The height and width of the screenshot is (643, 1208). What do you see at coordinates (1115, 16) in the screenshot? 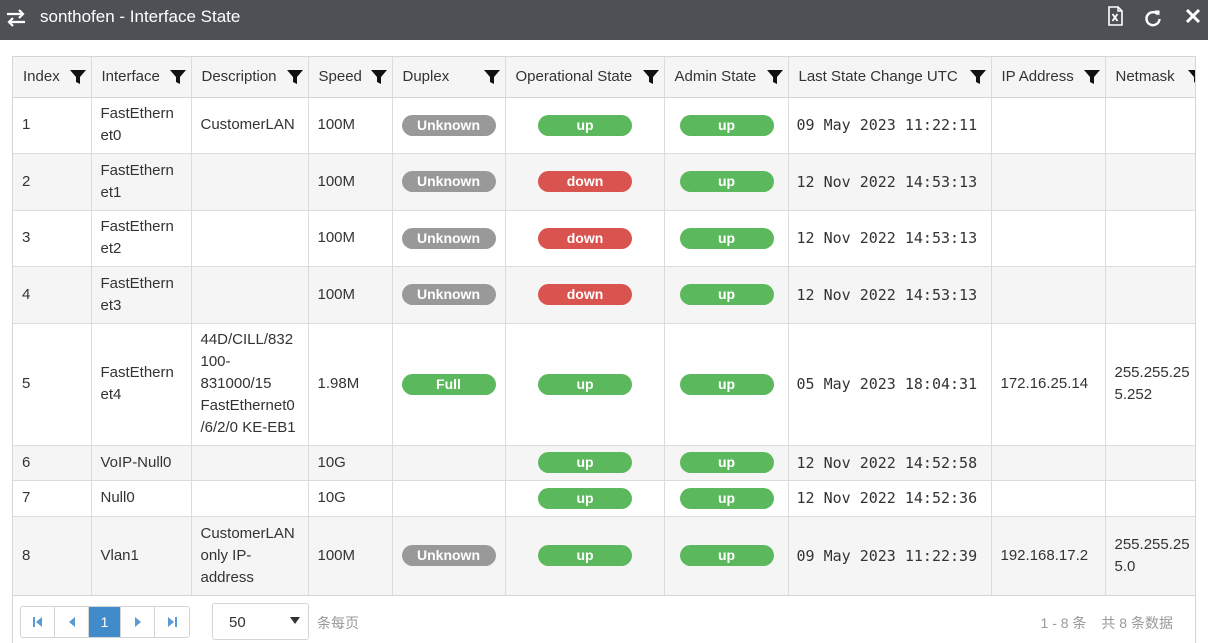
I see `excel-export-icon` at bounding box center [1115, 16].